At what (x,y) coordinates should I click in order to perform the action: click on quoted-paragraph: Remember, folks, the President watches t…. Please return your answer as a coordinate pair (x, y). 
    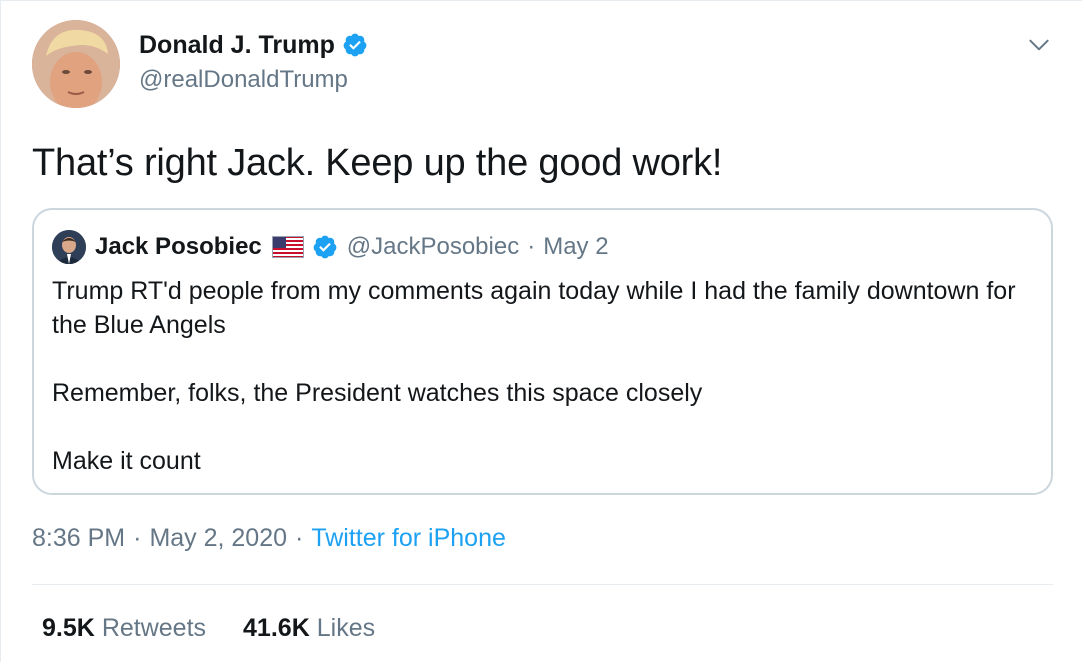
    Looking at the image, I should click on (377, 393).